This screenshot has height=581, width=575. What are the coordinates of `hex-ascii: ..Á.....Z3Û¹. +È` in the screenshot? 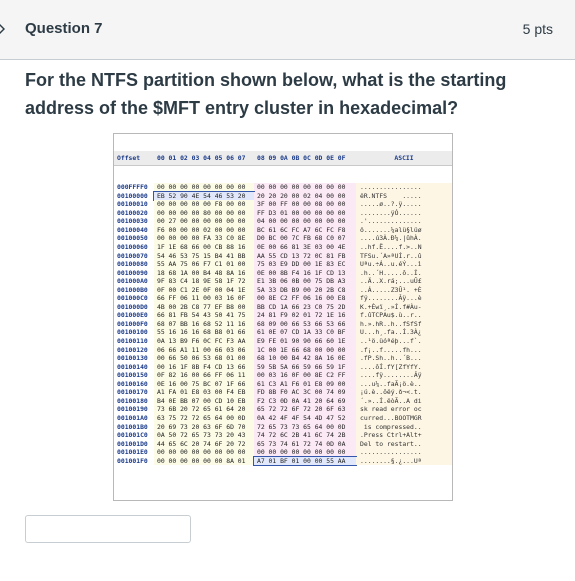 It's located at (404, 290).